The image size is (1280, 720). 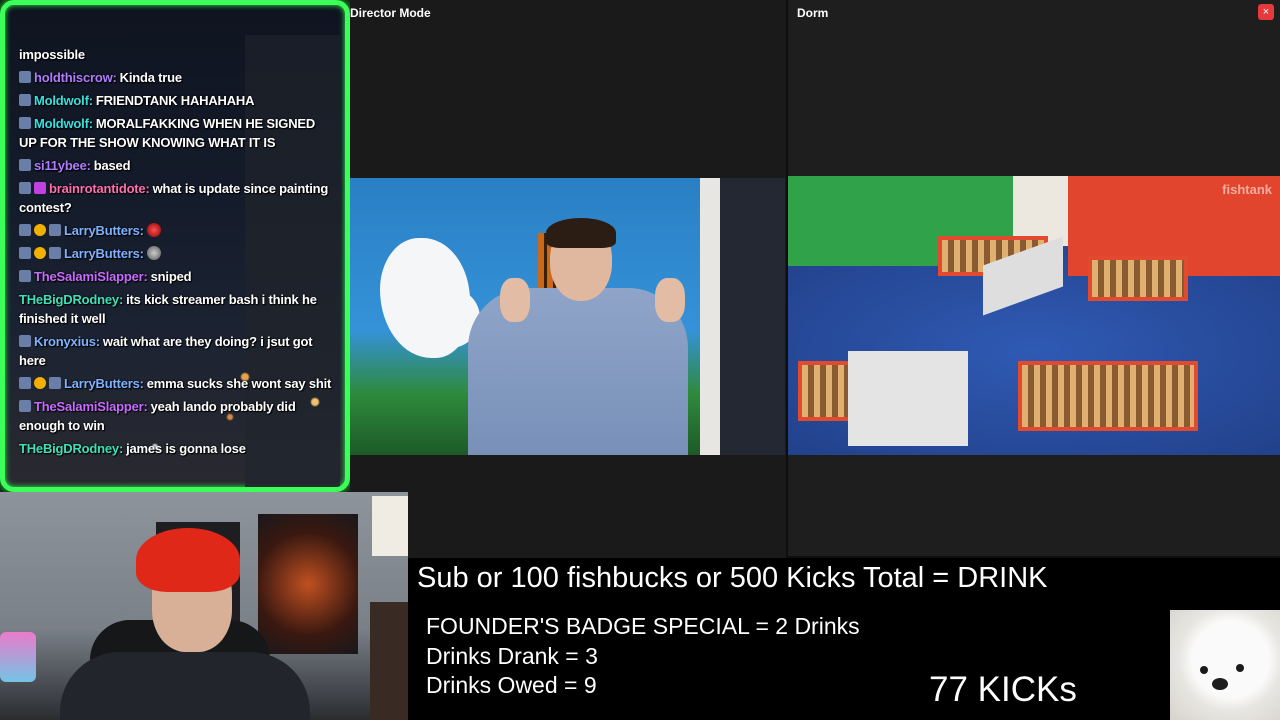 I want to click on rgb-lamp, so click(x=18, y=657).